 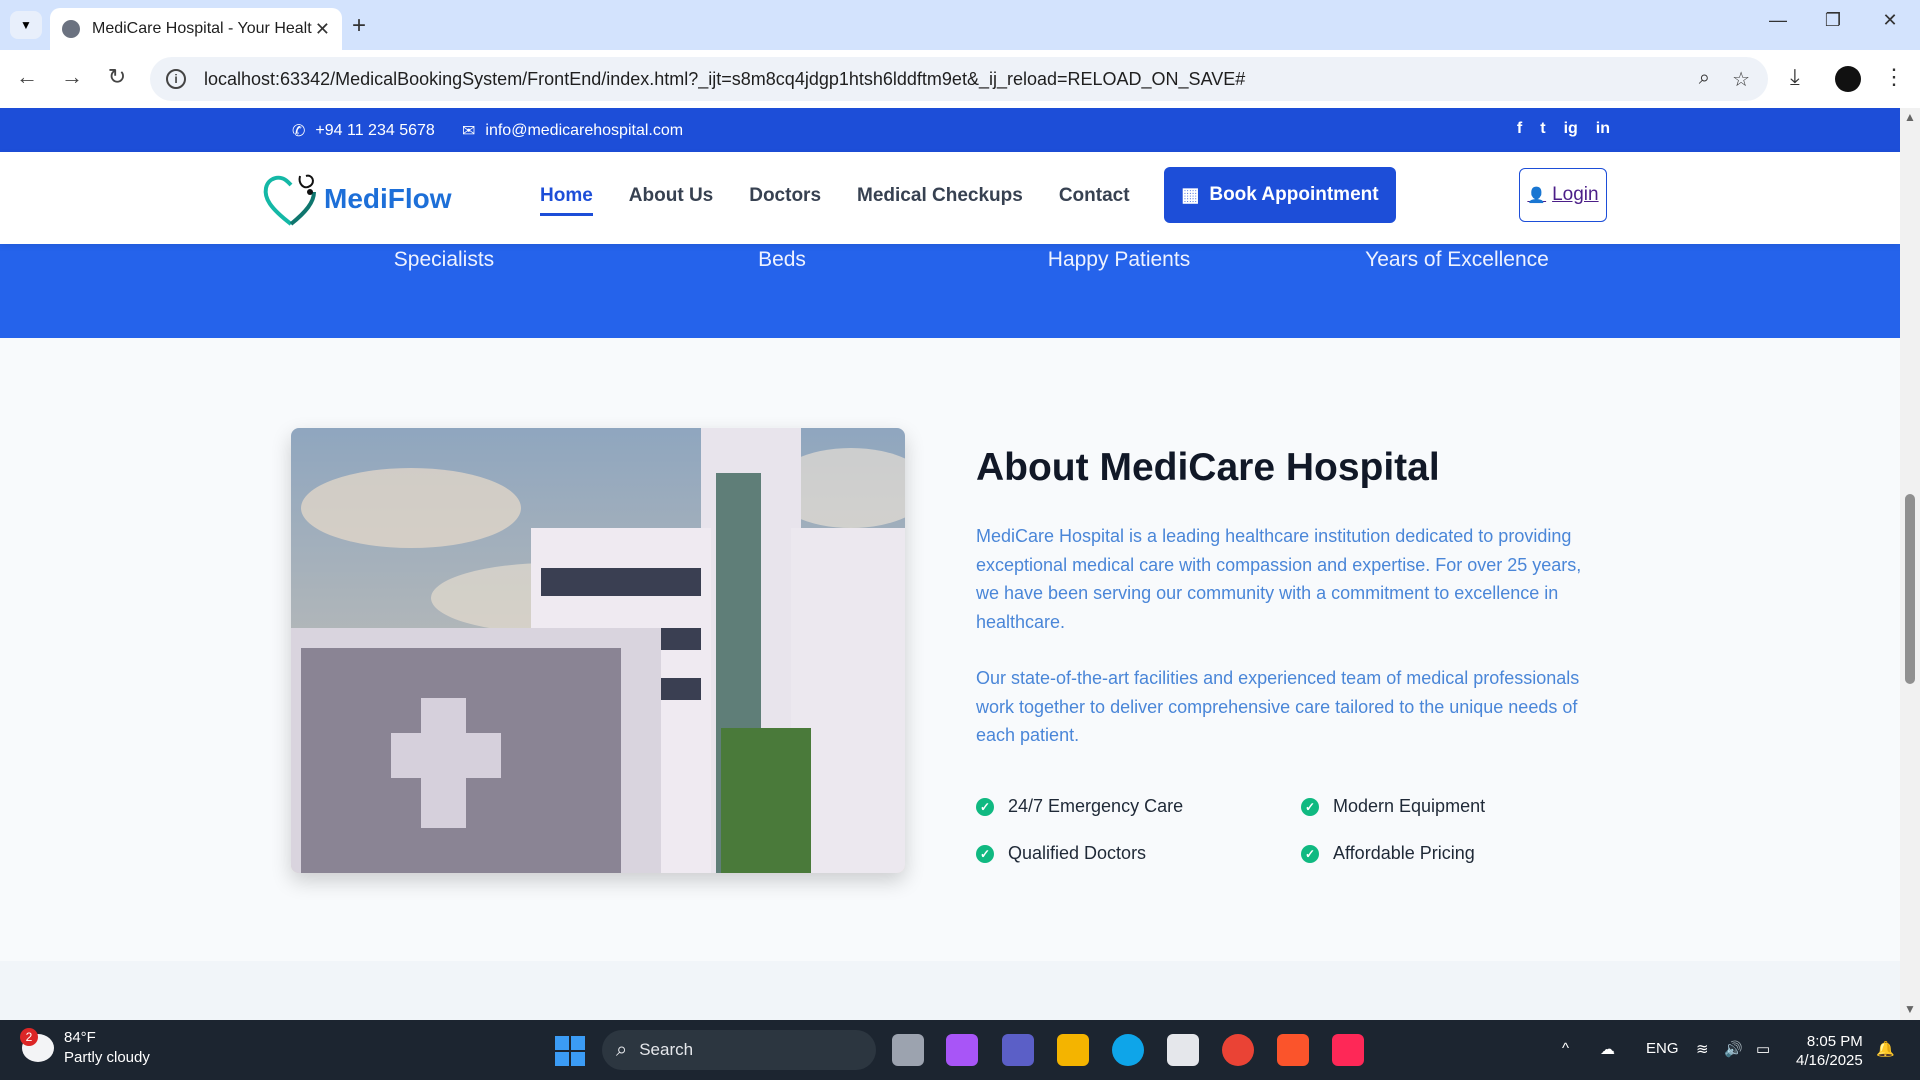 I want to click on brand-name: MediFlow, so click(x=388, y=198).